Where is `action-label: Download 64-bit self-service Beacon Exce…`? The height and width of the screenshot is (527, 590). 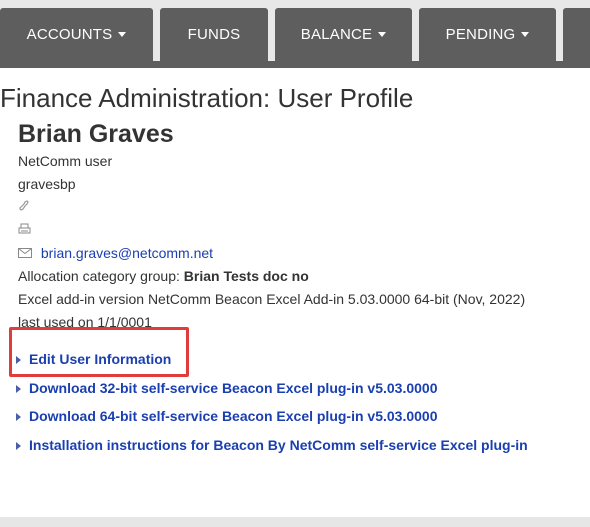 action-label: Download 64-bit self-service Beacon Exce… is located at coordinates (233, 416).